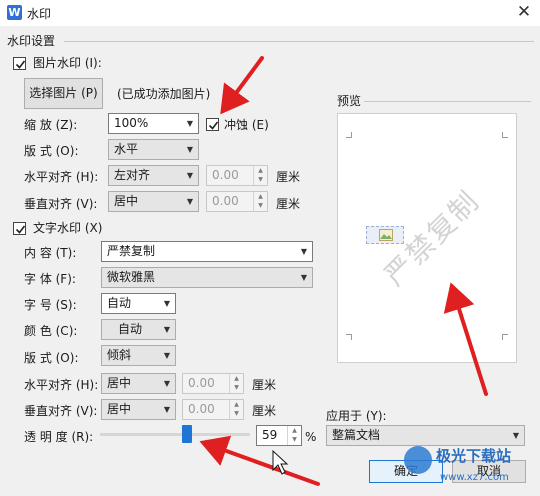 The image size is (540, 496). What do you see at coordinates (130, 329) in the screenshot?
I see `color-value: 自动` at bounding box center [130, 329].